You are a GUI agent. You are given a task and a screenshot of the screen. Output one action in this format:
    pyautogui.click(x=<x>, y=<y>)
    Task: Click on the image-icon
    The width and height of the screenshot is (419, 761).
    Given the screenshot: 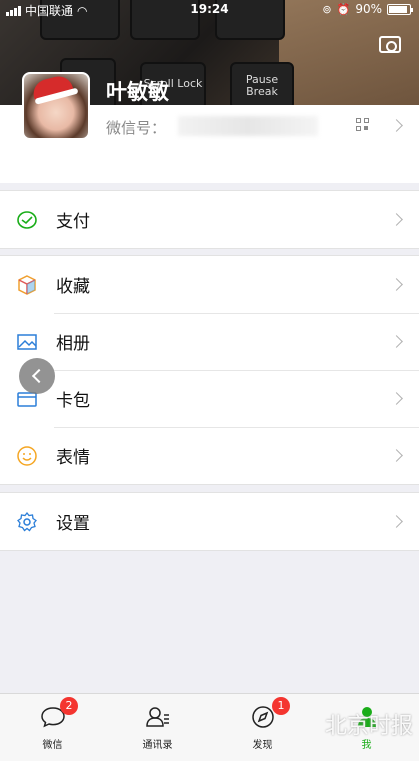 What is the action you would take?
    pyautogui.click(x=27, y=342)
    